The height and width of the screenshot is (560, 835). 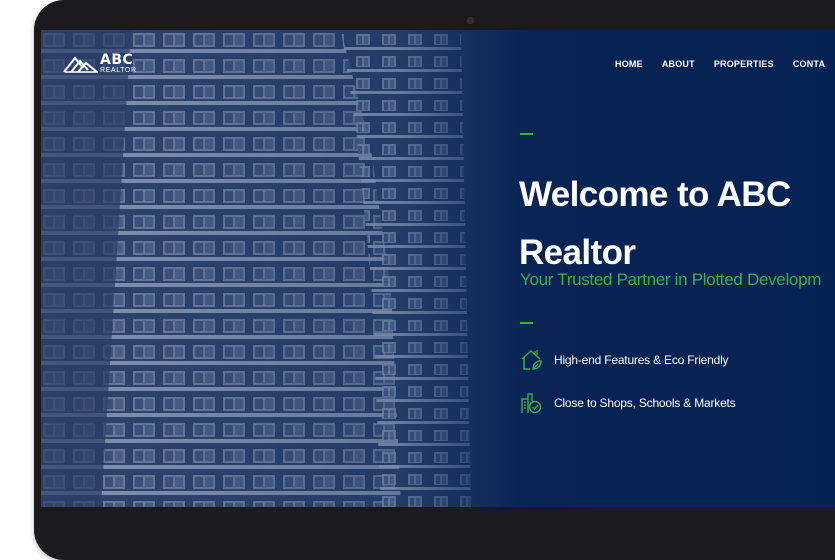 I want to click on accent-dash-bottom, so click(x=526, y=323).